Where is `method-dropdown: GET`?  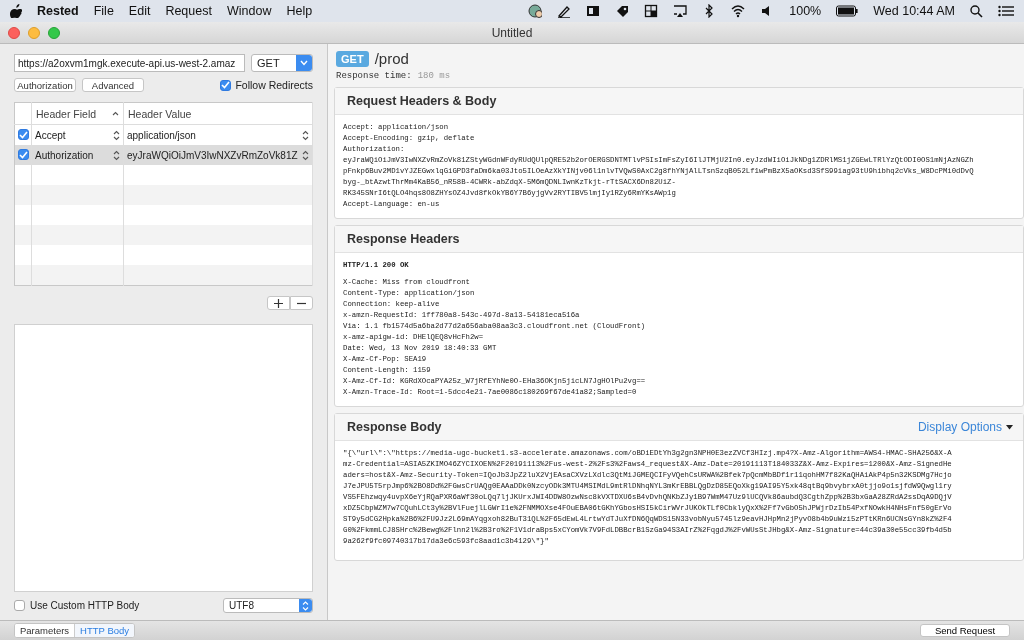
method-dropdown: GET is located at coordinates (282, 63).